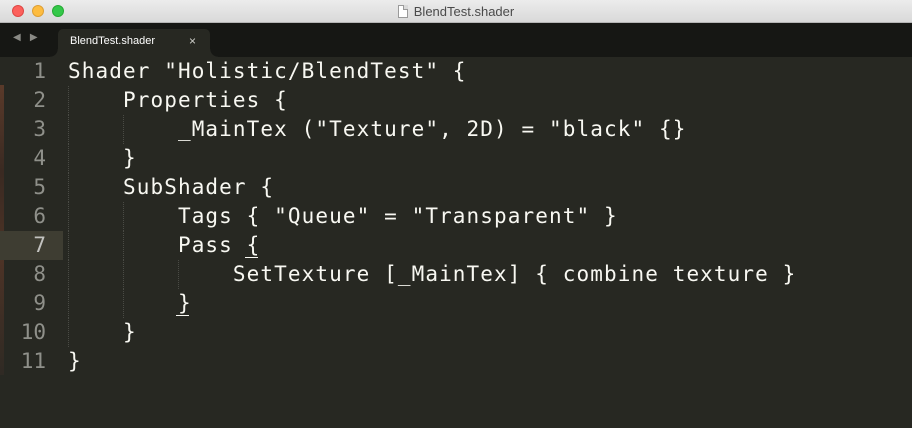 The width and height of the screenshot is (912, 428). Describe the element at coordinates (112, 41) in the screenshot. I see `tab-label: BlendTest.shader` at that location.